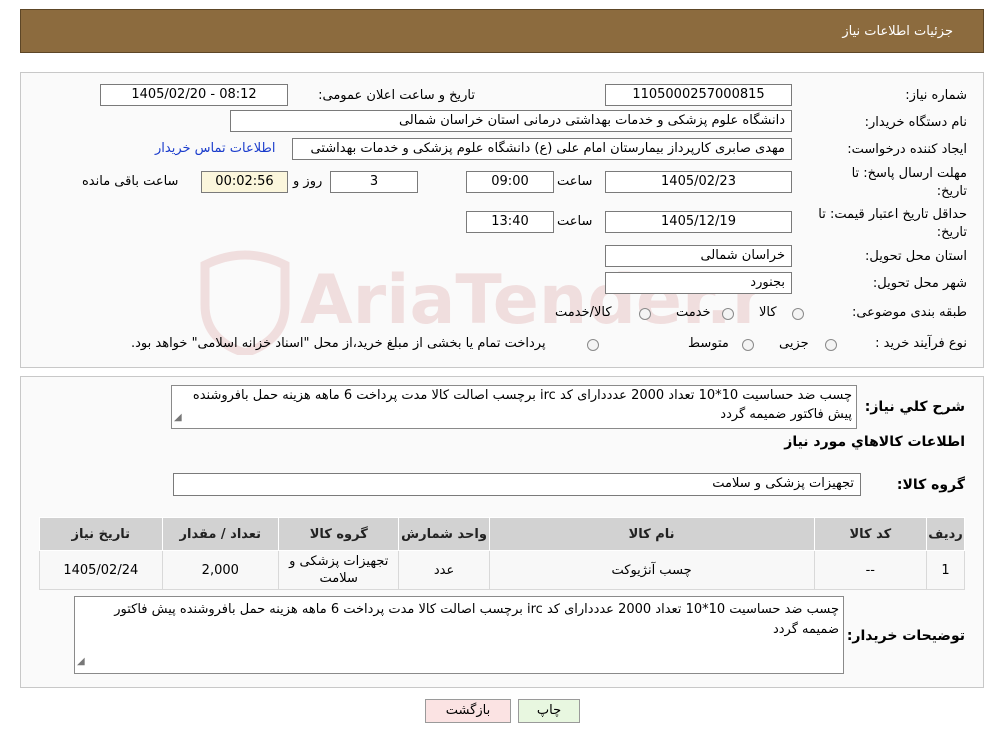 This screenshot has height=744, width=985. What do you see at coordinates (909, 312) in the screenshot?
I see `category-label: طبقه بندی موضوعی:` at bounding box center [909, 312].